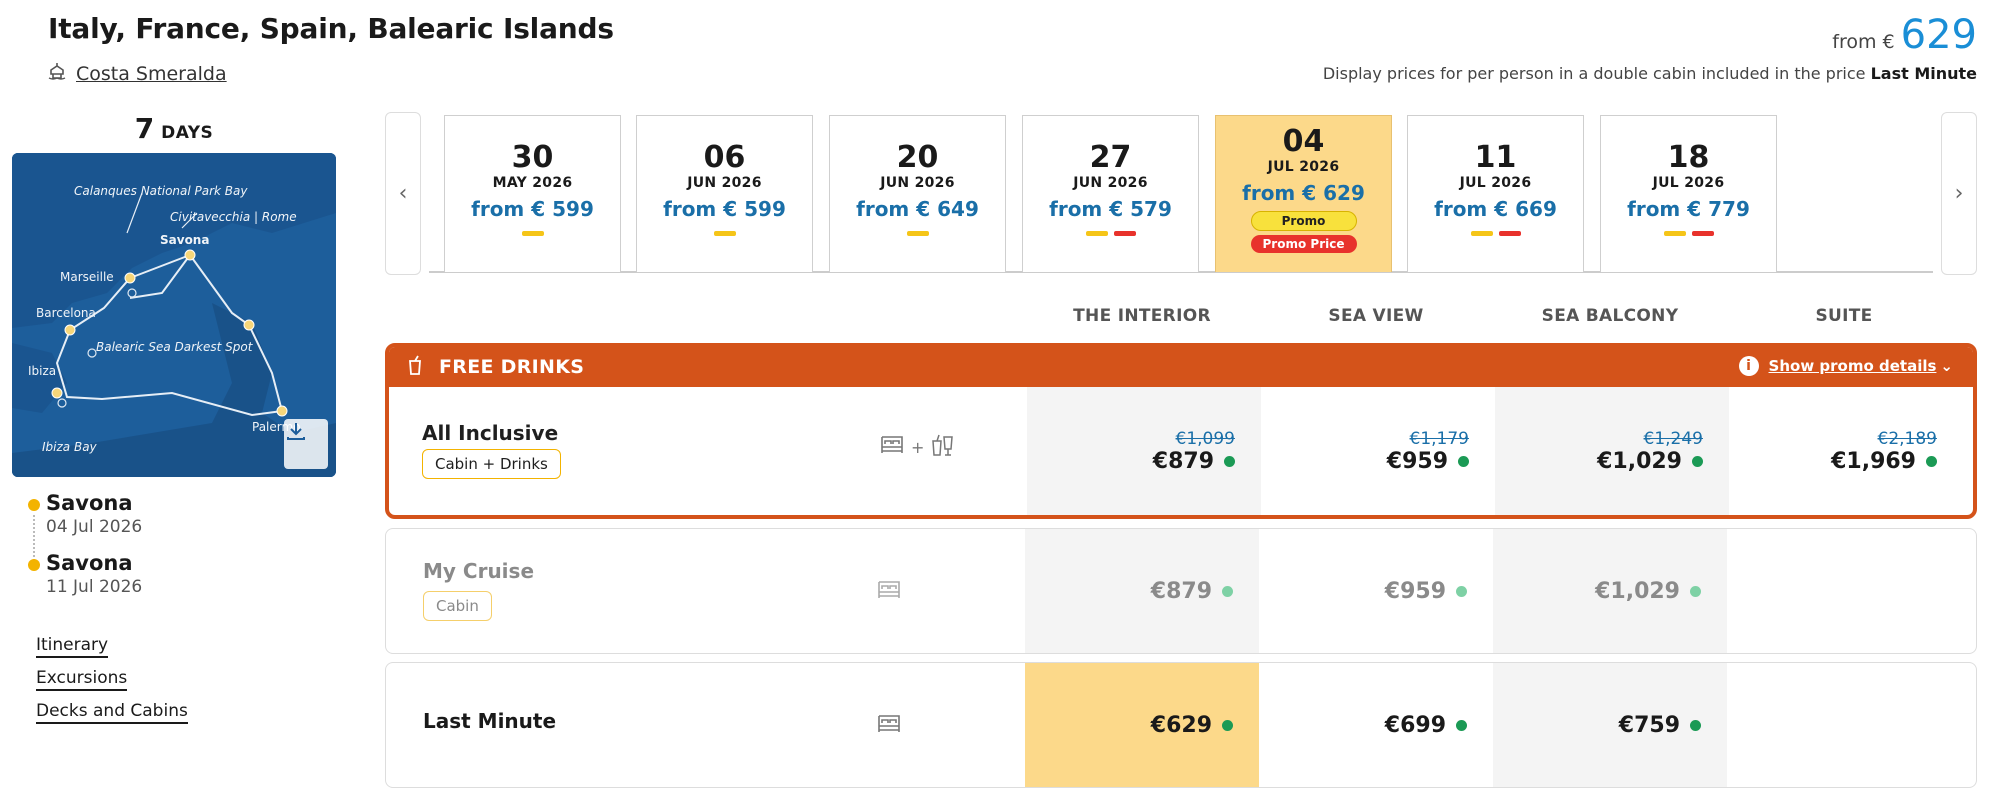  I want to click on current-price-value: €879, so click(1181, 591).